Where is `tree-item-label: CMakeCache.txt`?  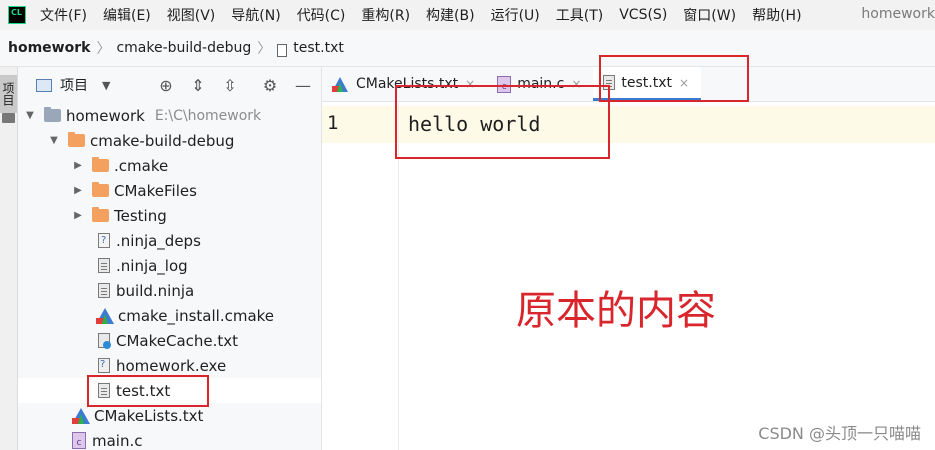 tree-item-label: CMakeCache.txt is located at coordinates (177, 340).